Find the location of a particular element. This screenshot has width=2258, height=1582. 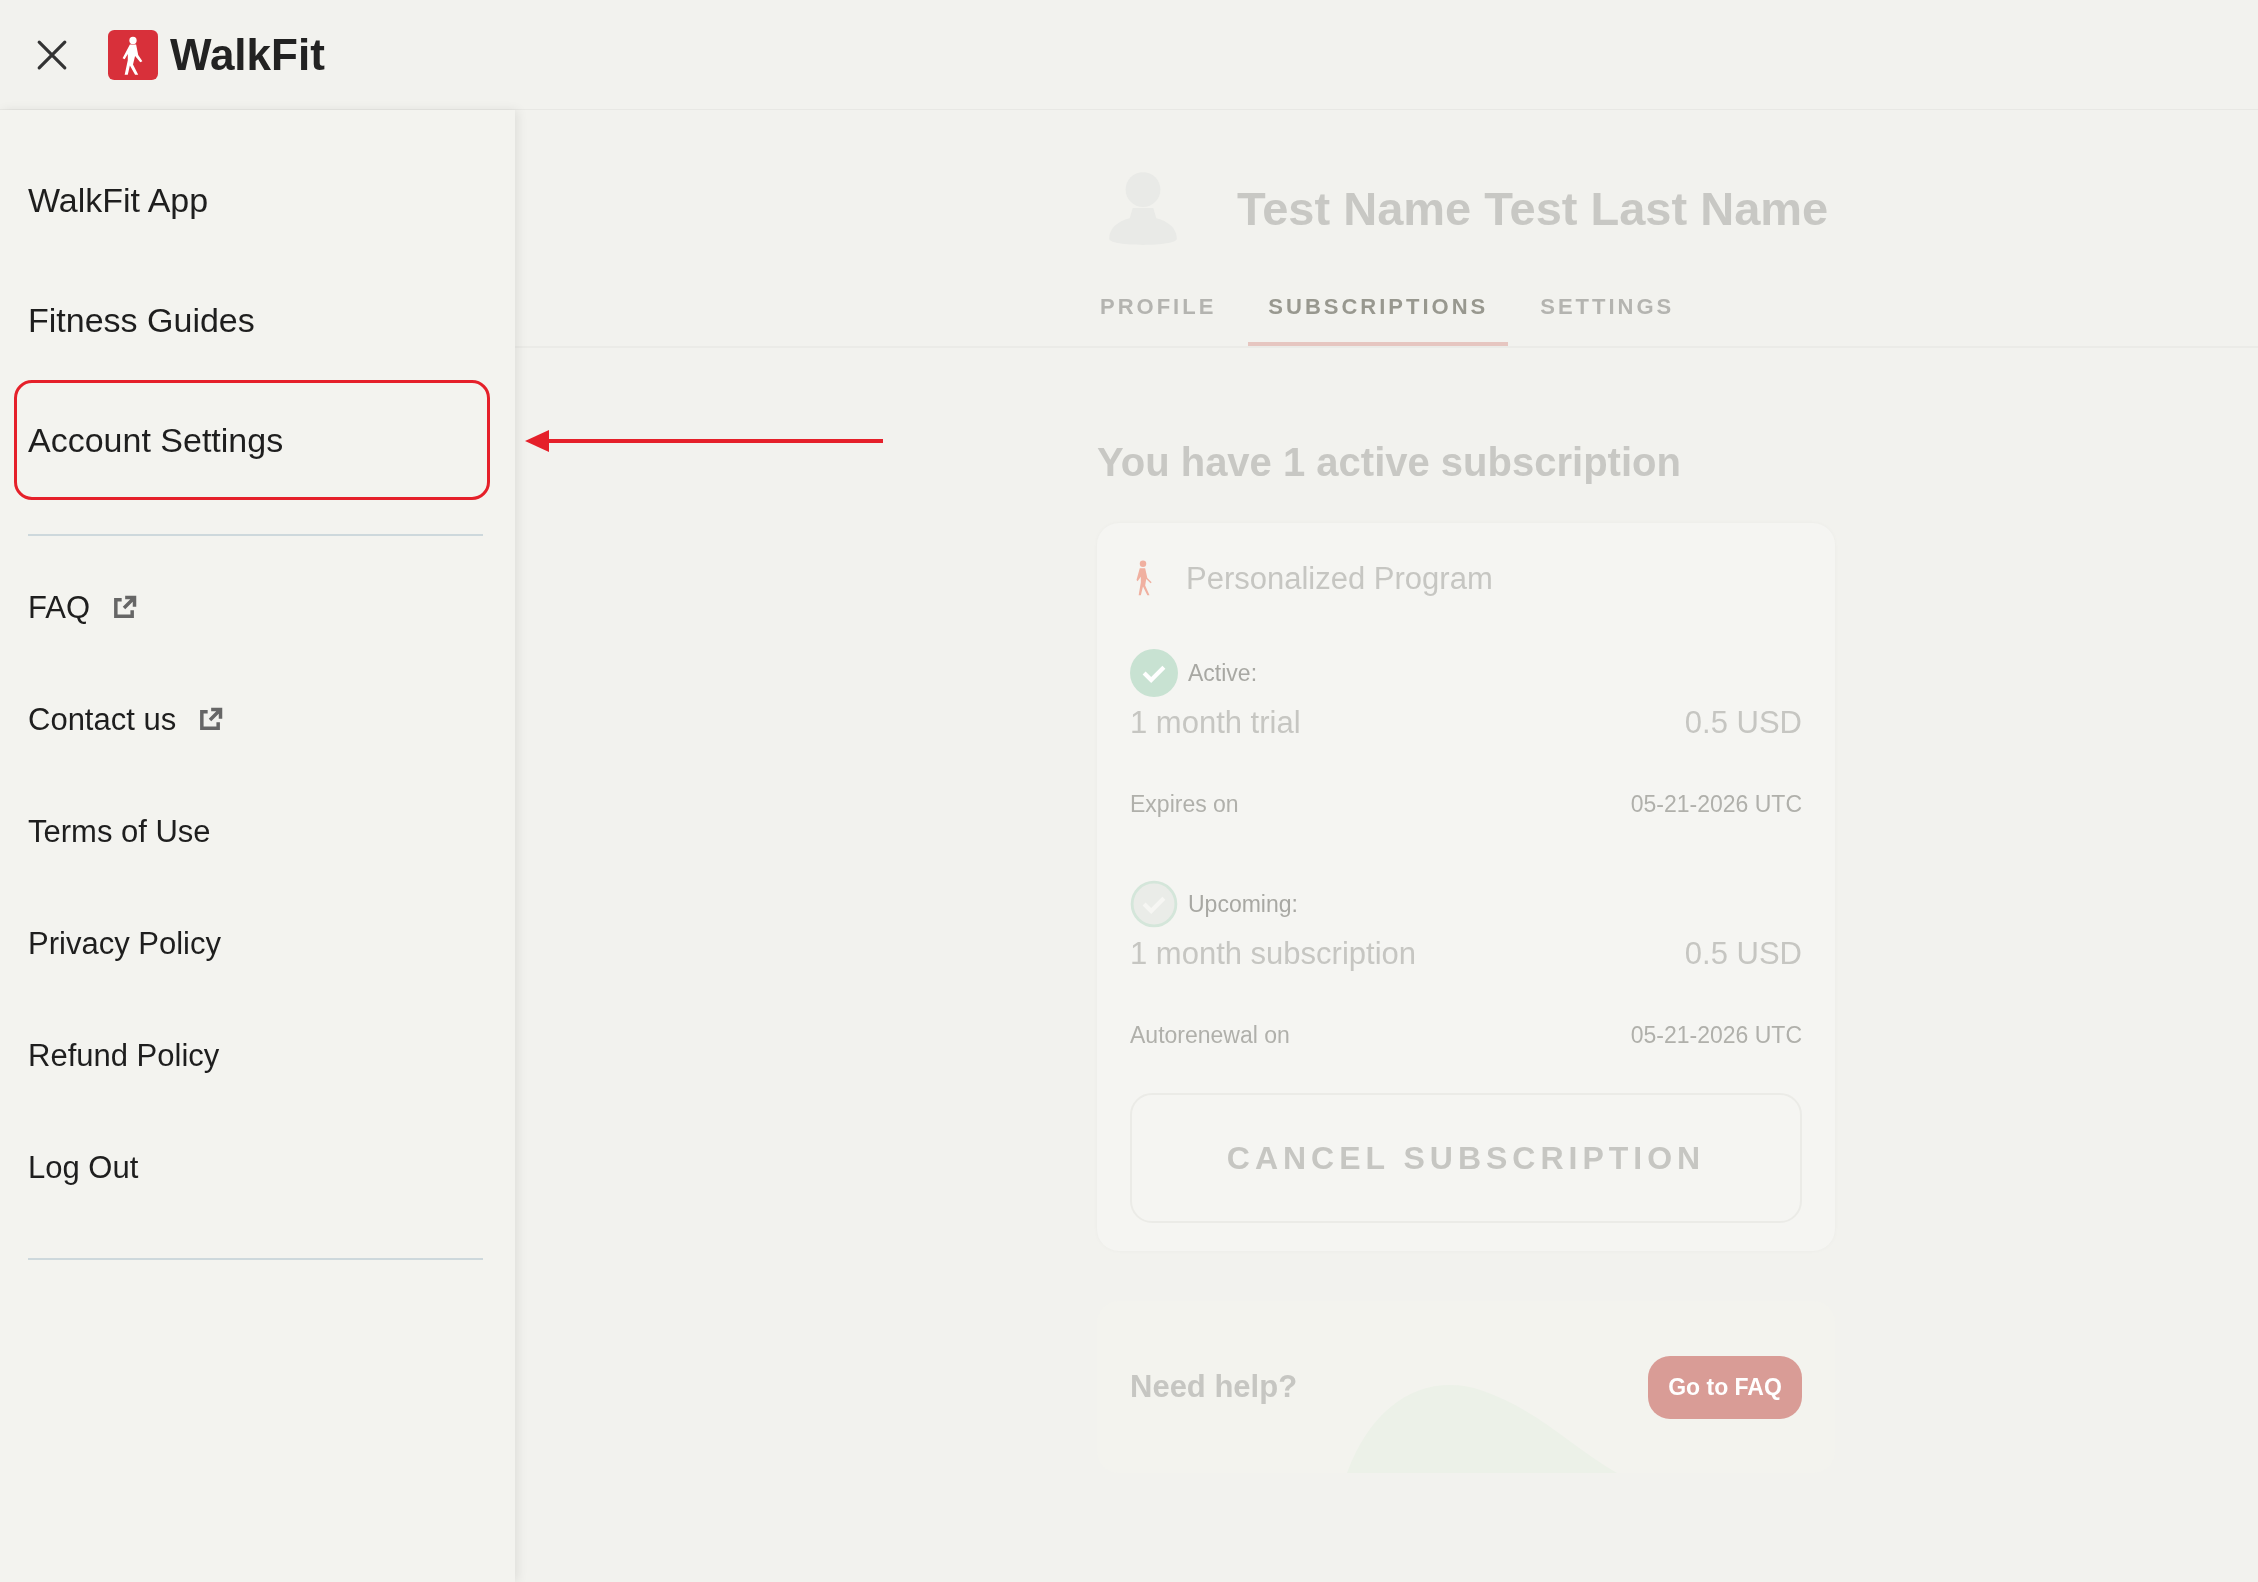

menu-item: Refund Policy is located at coordinates (124, 1056).